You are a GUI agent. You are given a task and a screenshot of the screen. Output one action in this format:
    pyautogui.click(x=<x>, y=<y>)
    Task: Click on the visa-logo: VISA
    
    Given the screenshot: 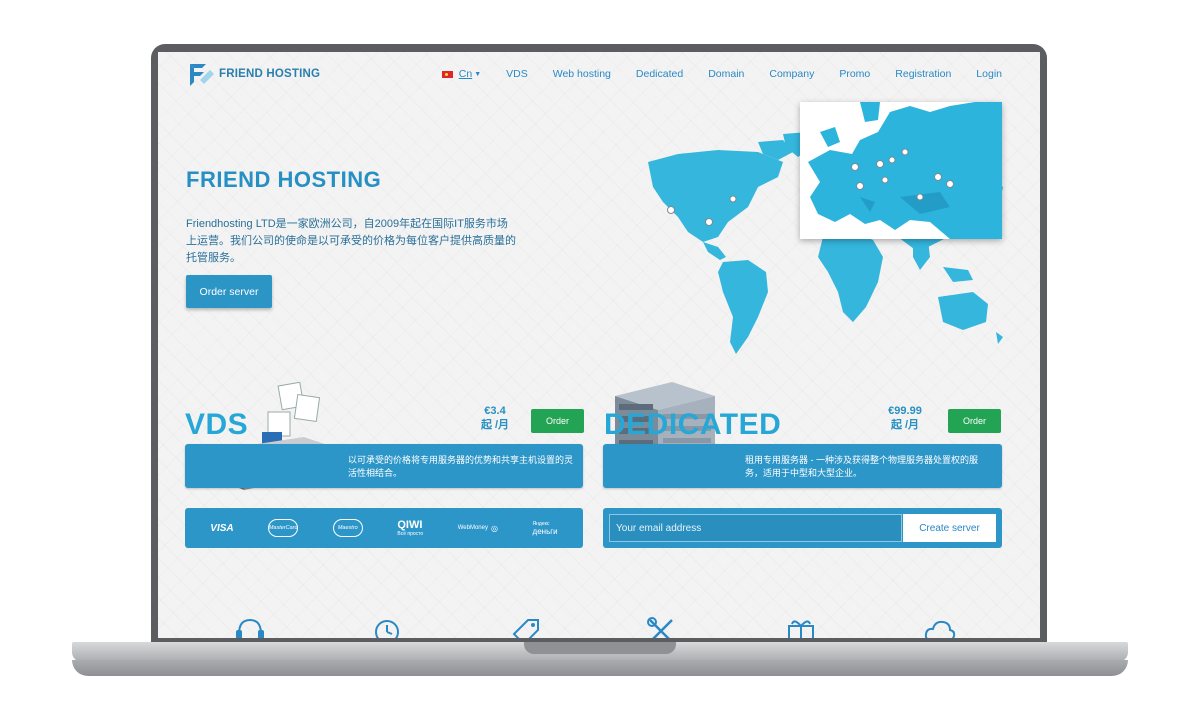 What is the action you would take?
    pyautogui.click(x=222, y=528)
    